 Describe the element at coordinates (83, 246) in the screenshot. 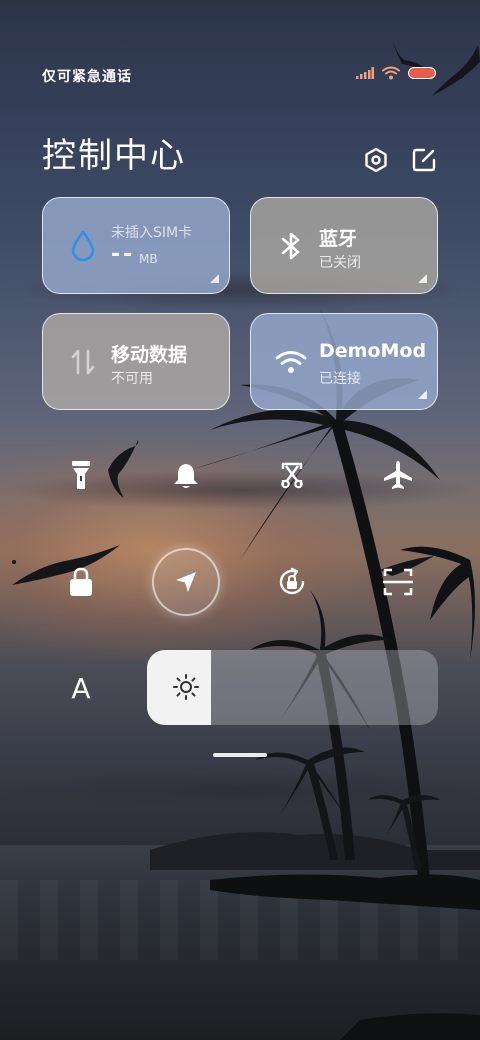

I see `water-drop-icon` at that location.